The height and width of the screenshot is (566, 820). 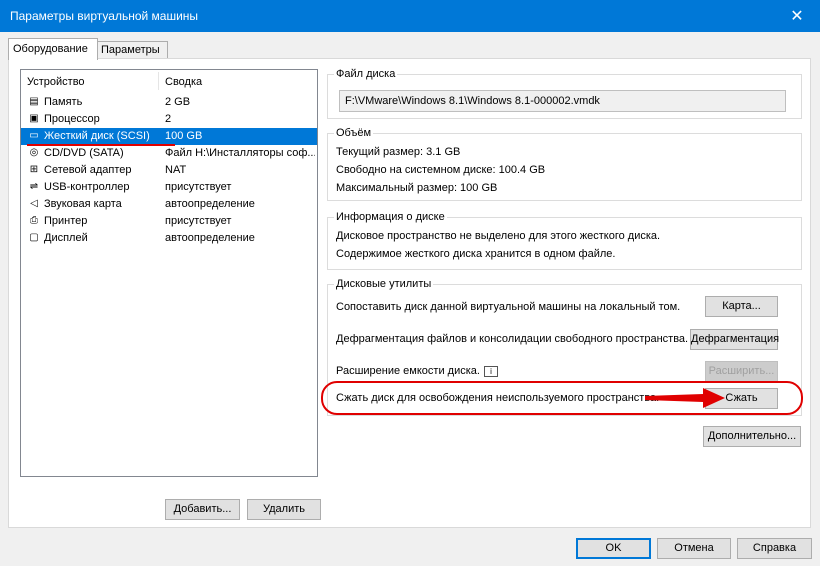 I want to click on device-summary: 100 GB, so click(x=184, y=136).